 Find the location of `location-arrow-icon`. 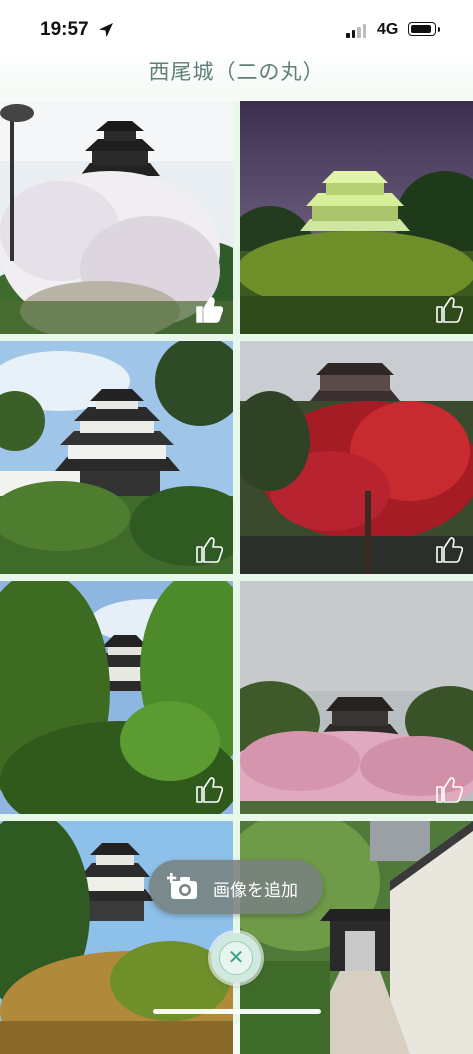

location-arrow-icon is located at coordinates (106, 30).